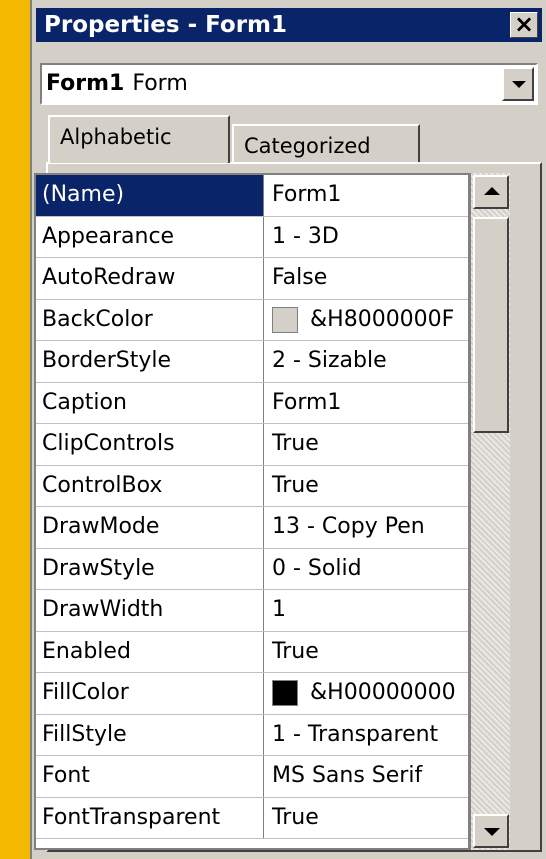  I want to click on property-name: ControlBox, so click(150, 485).